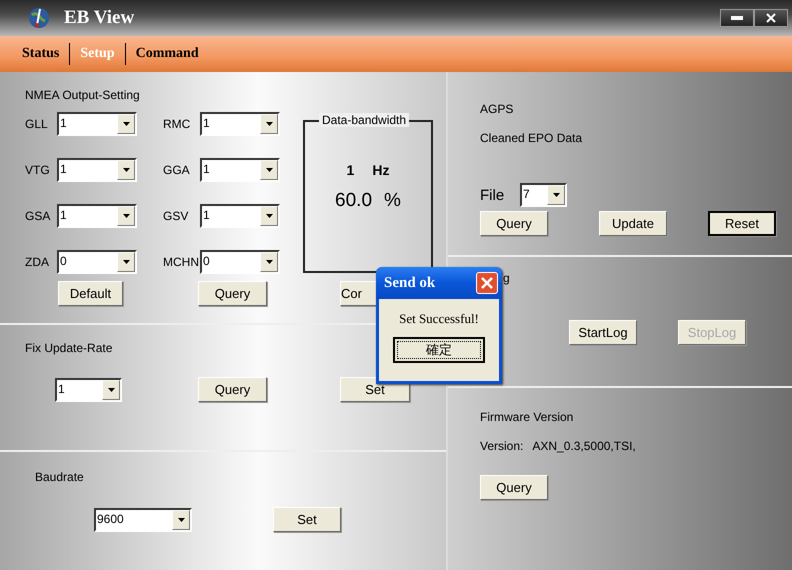 This screenshot has width=792, height=570. Describe the element at coordinates (381, 170) in the screenshot. I see `rate-unit: Hz` at that location.